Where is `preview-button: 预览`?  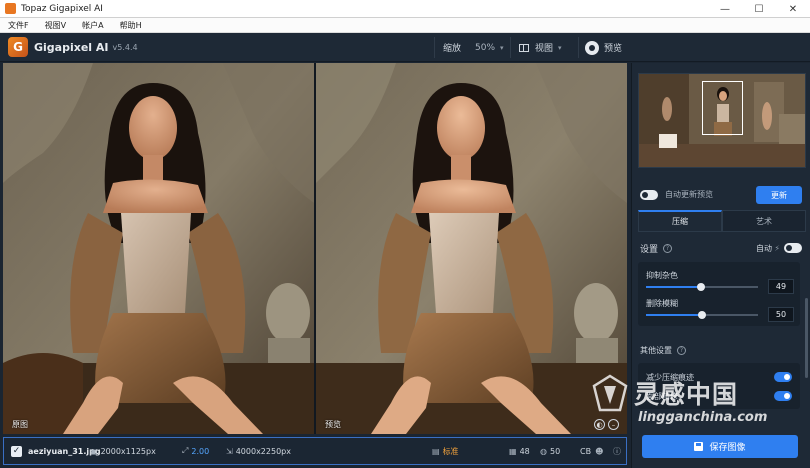
preview-button: 预览 is located at coordinates (604, 47).